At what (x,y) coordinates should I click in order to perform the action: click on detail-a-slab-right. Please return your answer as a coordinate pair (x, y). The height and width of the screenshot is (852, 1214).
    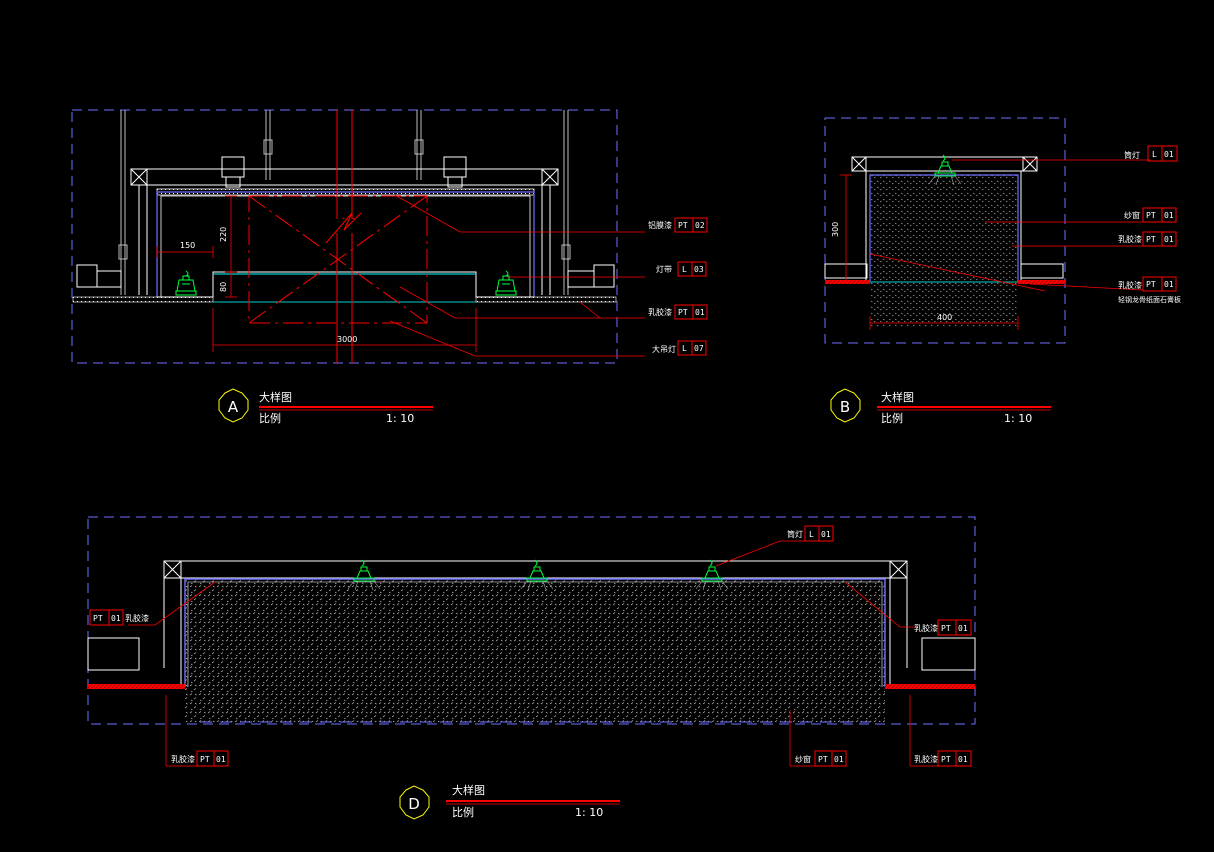
    Looking at the image, I should click on (546, 299).